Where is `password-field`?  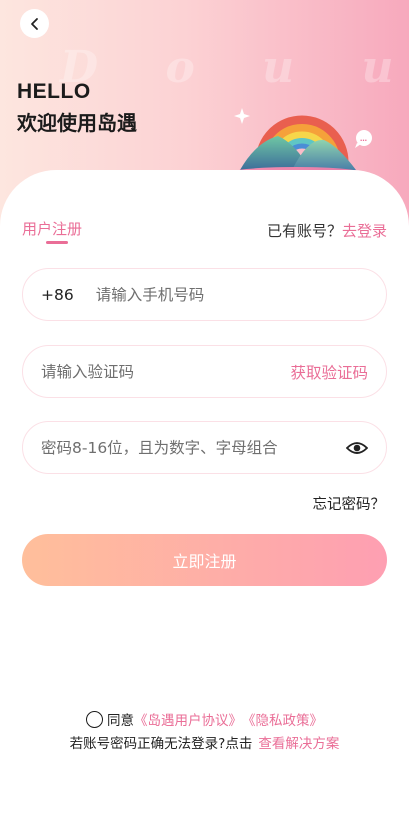 password-field is located at coordinates (204, 447).